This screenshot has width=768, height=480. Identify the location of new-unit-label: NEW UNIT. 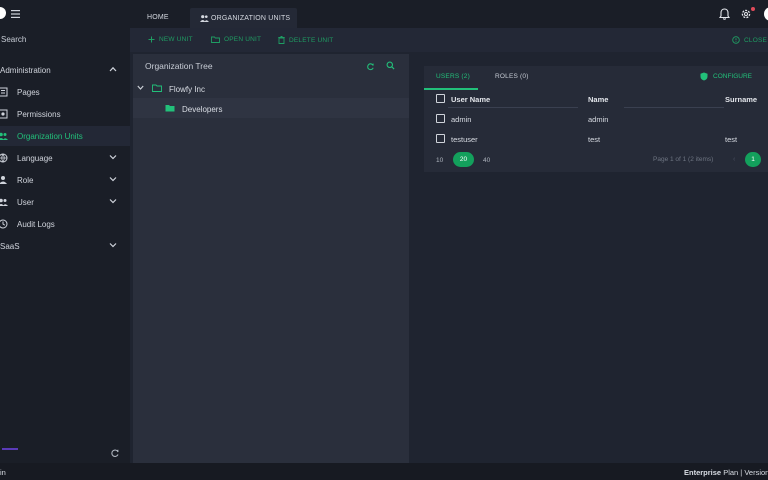
(176, 39).